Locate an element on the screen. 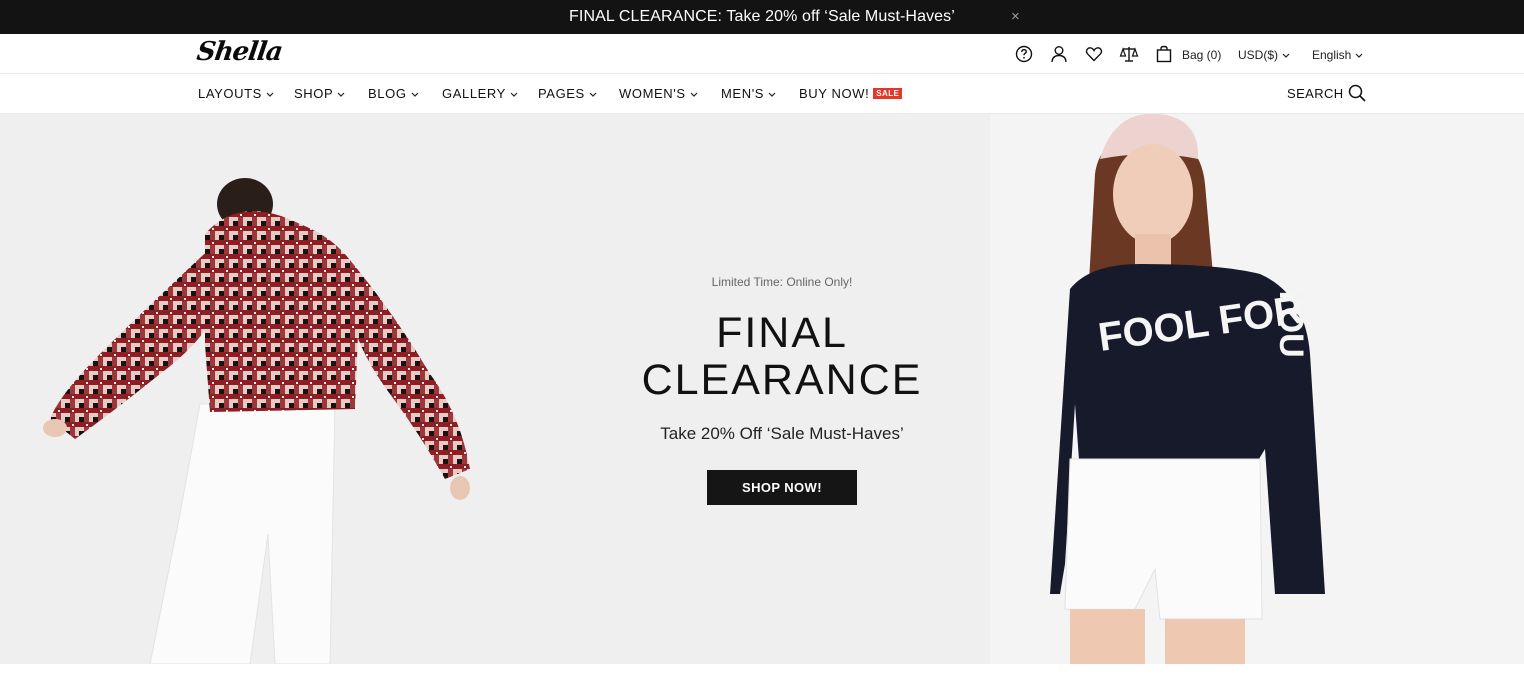  site-header: Shella Bag (0) USD($) English is located at coordinates (762, 54).